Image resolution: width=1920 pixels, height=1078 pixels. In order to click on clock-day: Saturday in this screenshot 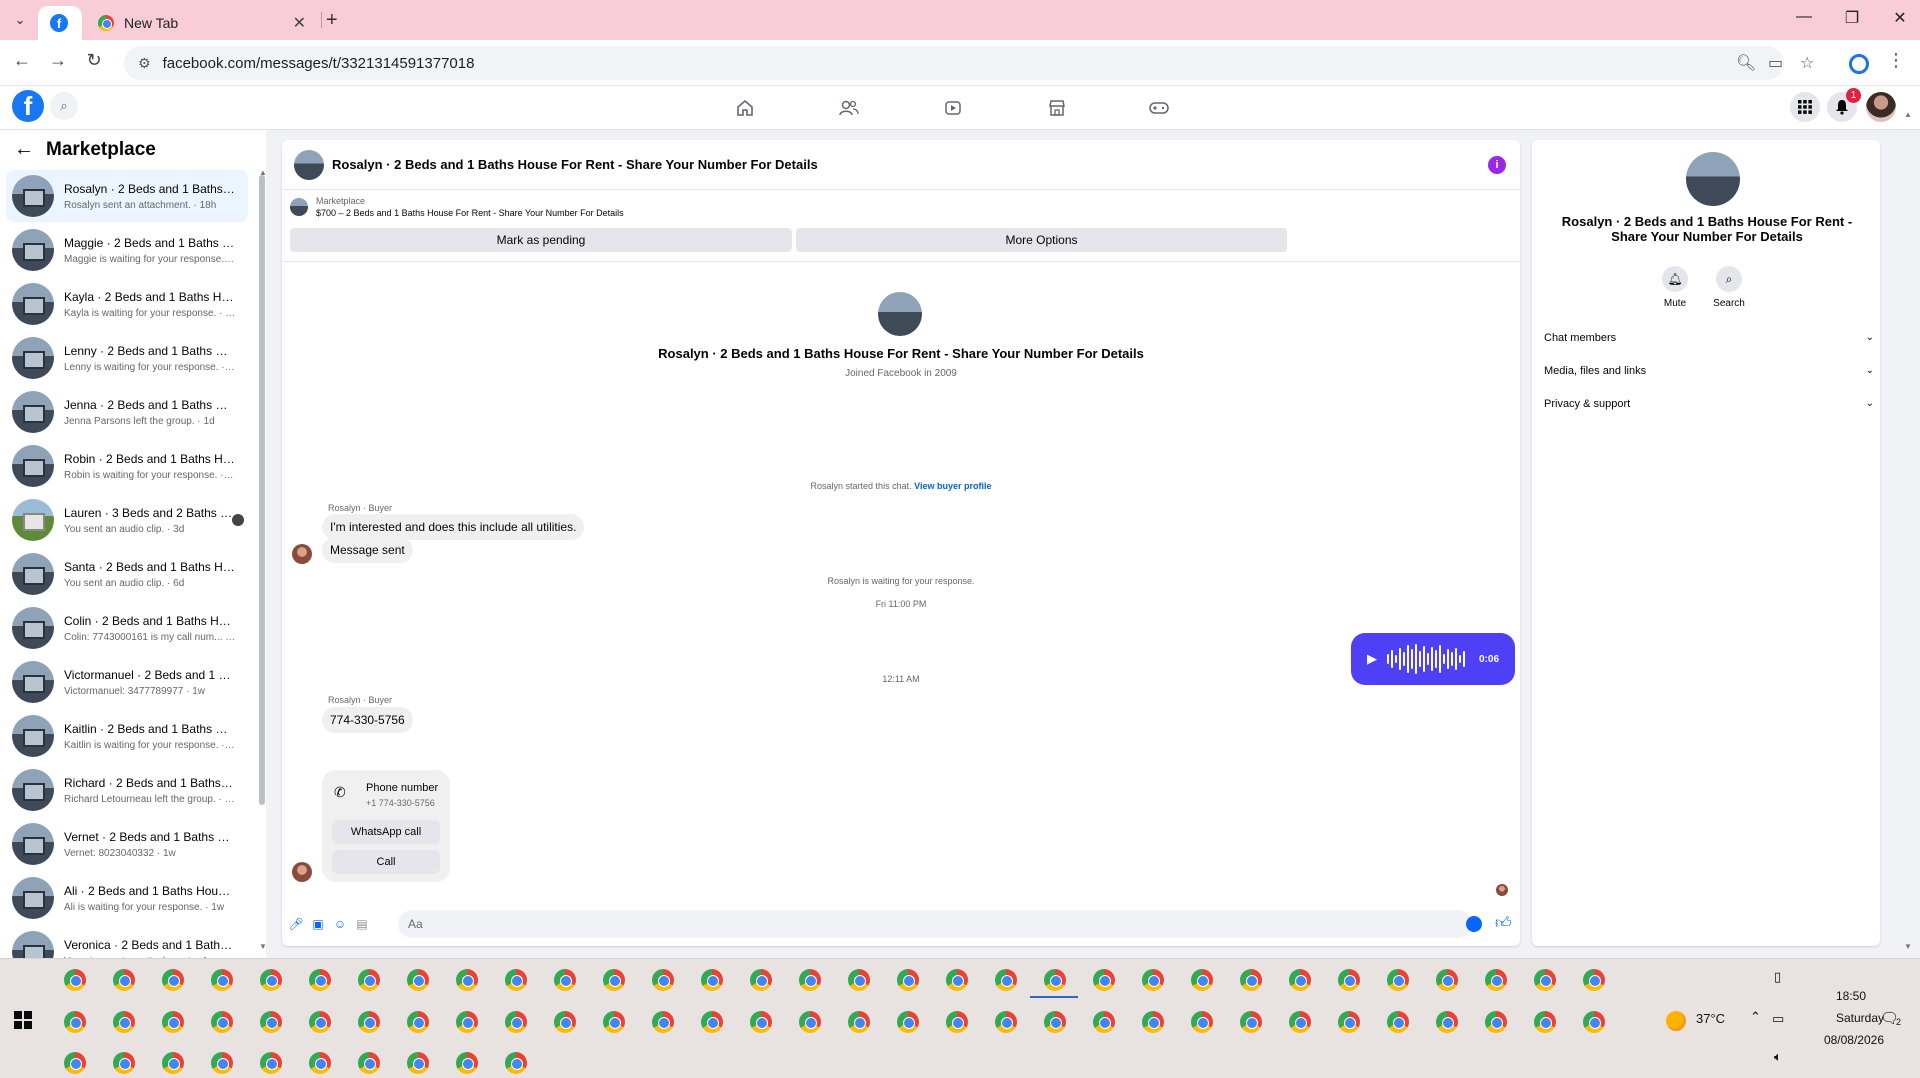, I will do `click(1845, 1018)`.